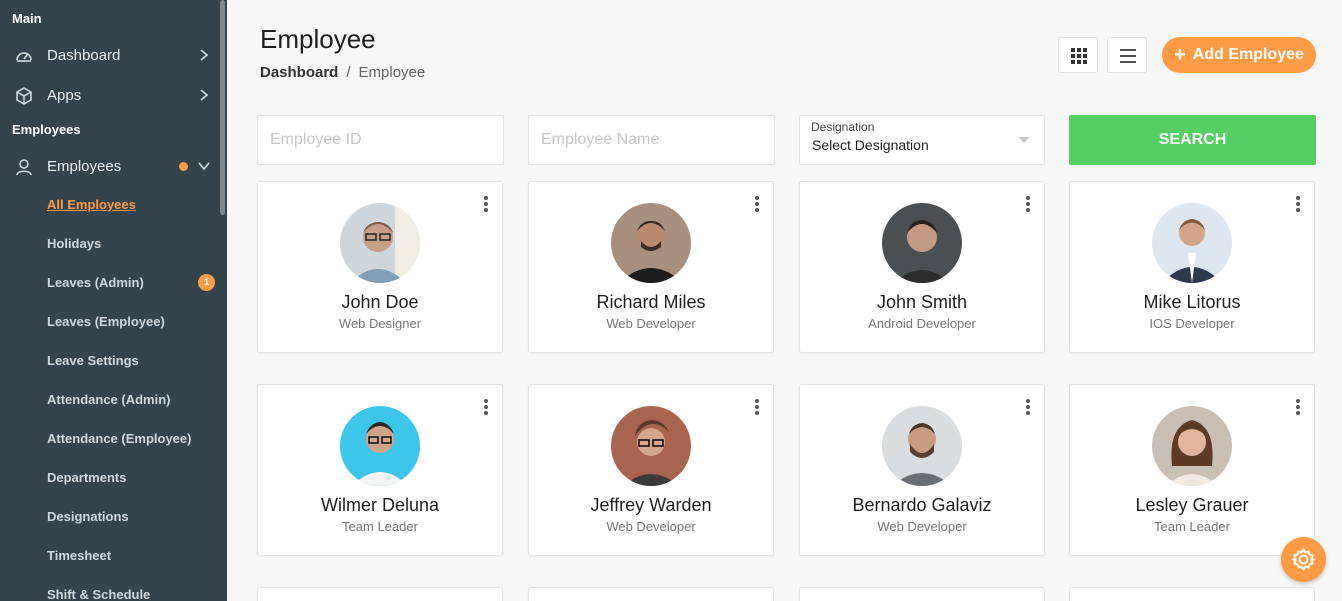 Image resolution: width=1342 pixels, height=601 pixels. Describe the element at coordinates (98, 594) in the screenshot. I see `sidebar-subitem-shift-schedule: Shift & Schedule` at that location.